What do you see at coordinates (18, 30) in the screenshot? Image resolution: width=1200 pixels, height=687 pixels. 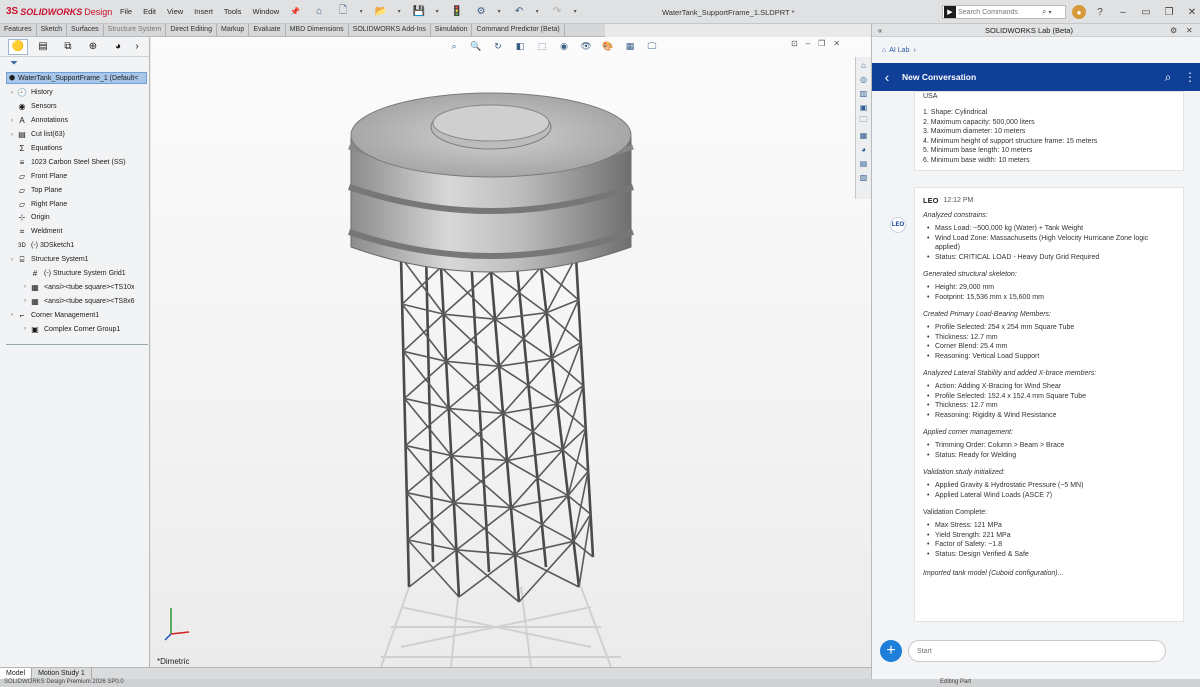 I see `tab-features: Features` at bounding box center [18, 30].